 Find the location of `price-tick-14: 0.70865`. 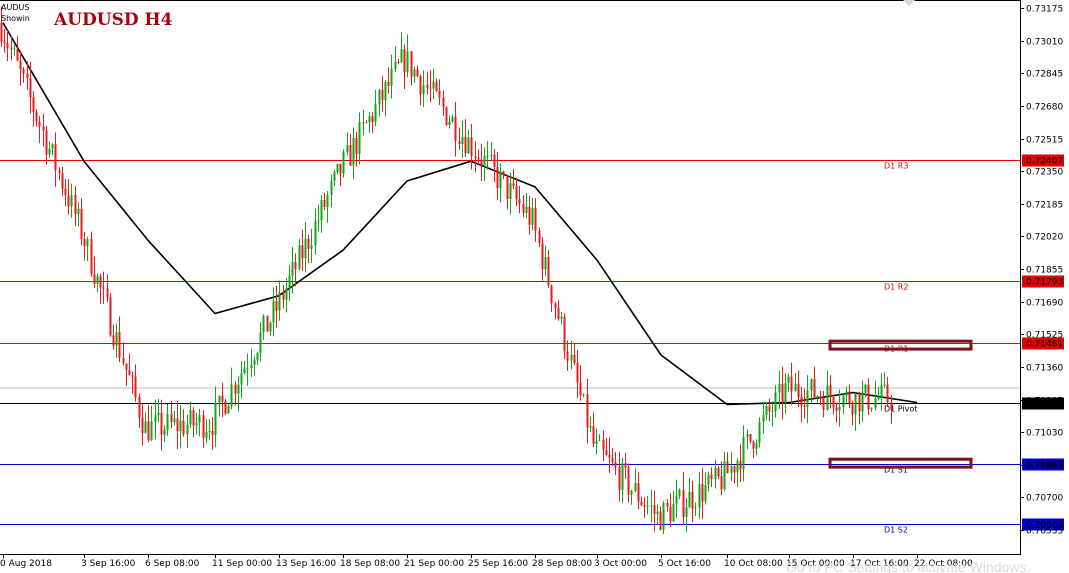

price-tick-14: 0.70865 is located at coordinates (1044, 467).